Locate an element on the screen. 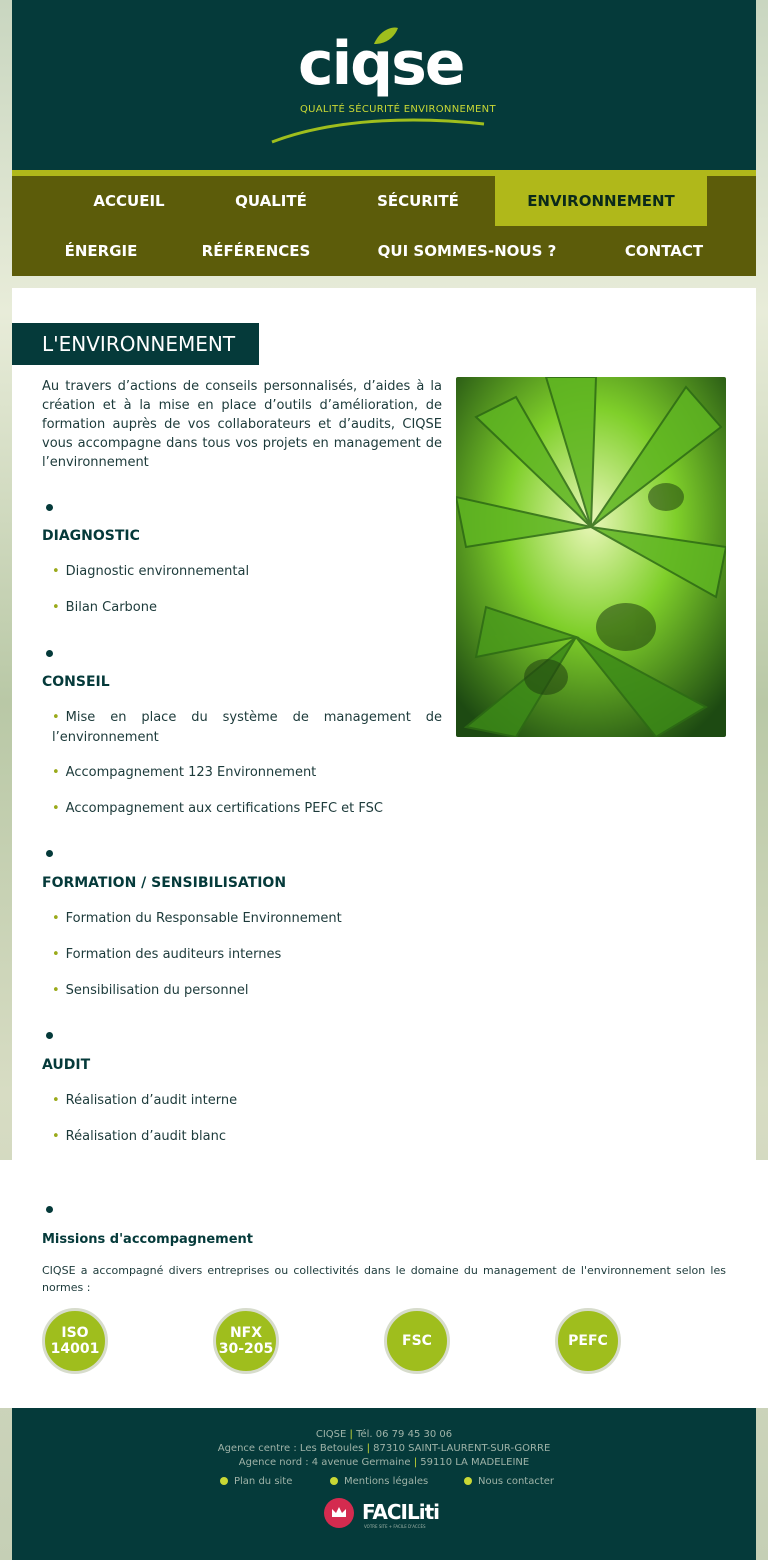  list-item: • Diagnostic environnemental is located at coordinates (151, 571).